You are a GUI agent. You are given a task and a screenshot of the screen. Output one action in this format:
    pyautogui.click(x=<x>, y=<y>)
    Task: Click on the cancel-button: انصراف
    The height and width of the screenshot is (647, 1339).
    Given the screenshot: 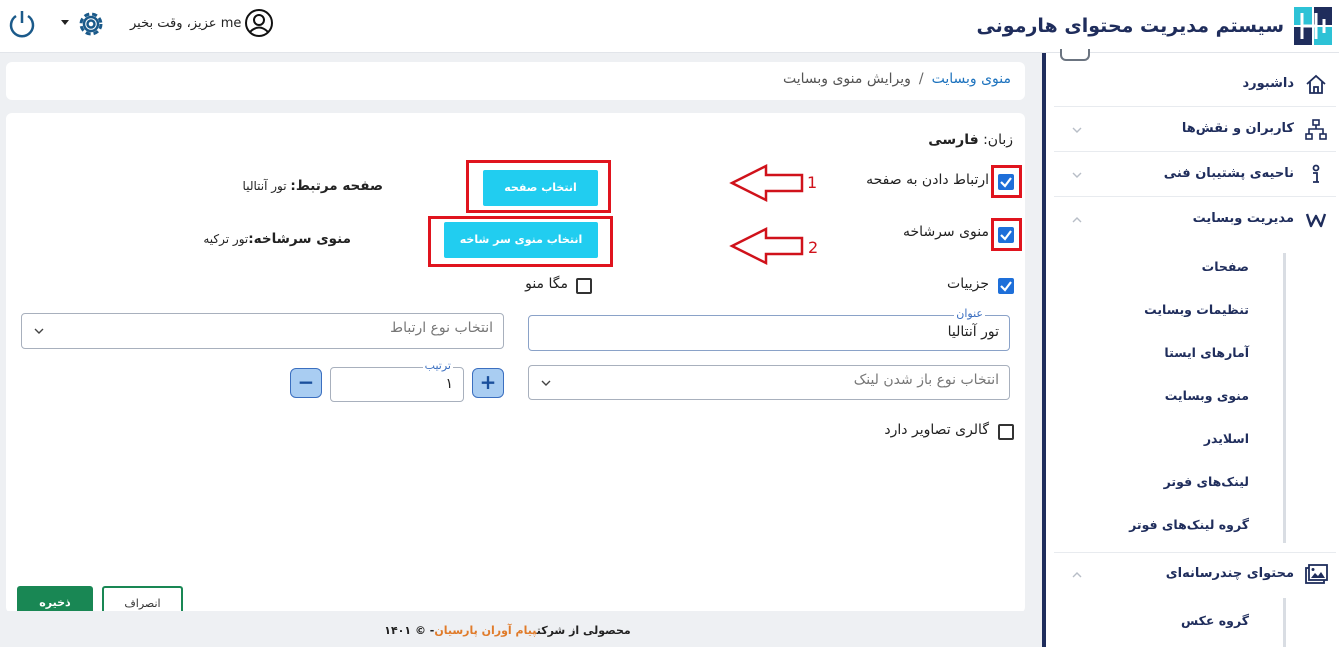 What is the action you would take?
    pyautogui.click(x=142, y=598)
    